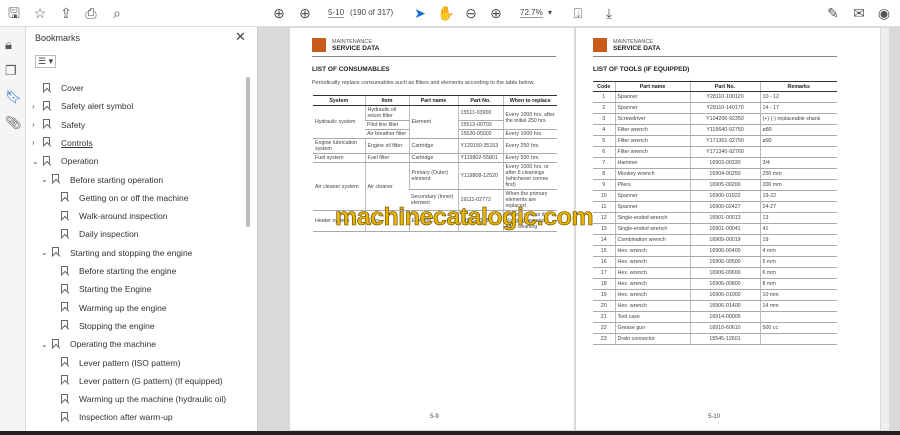  Describe the element at coordinates (117, 13) in the screenshot. I see `search-icon: ⌕` at that location.